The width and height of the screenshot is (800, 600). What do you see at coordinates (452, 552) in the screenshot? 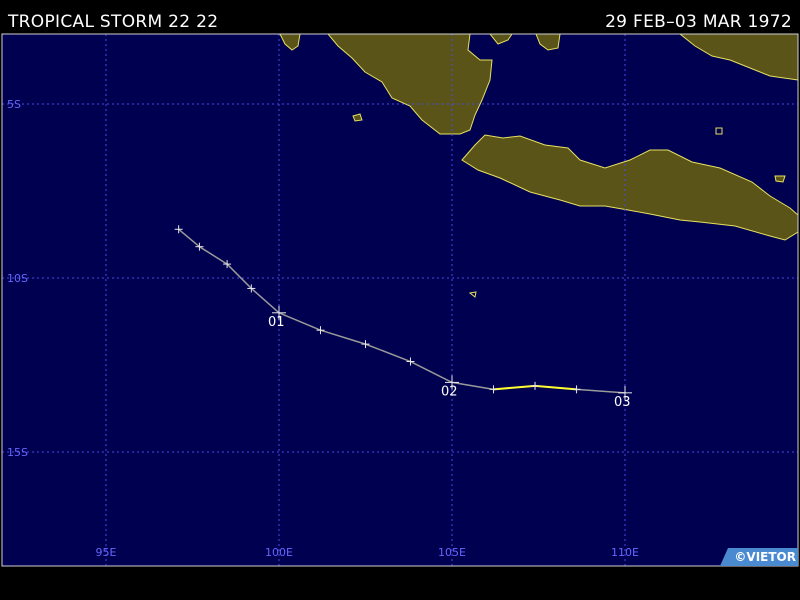
I see `longitude-label: 105E` at bounding box center [452, 552].